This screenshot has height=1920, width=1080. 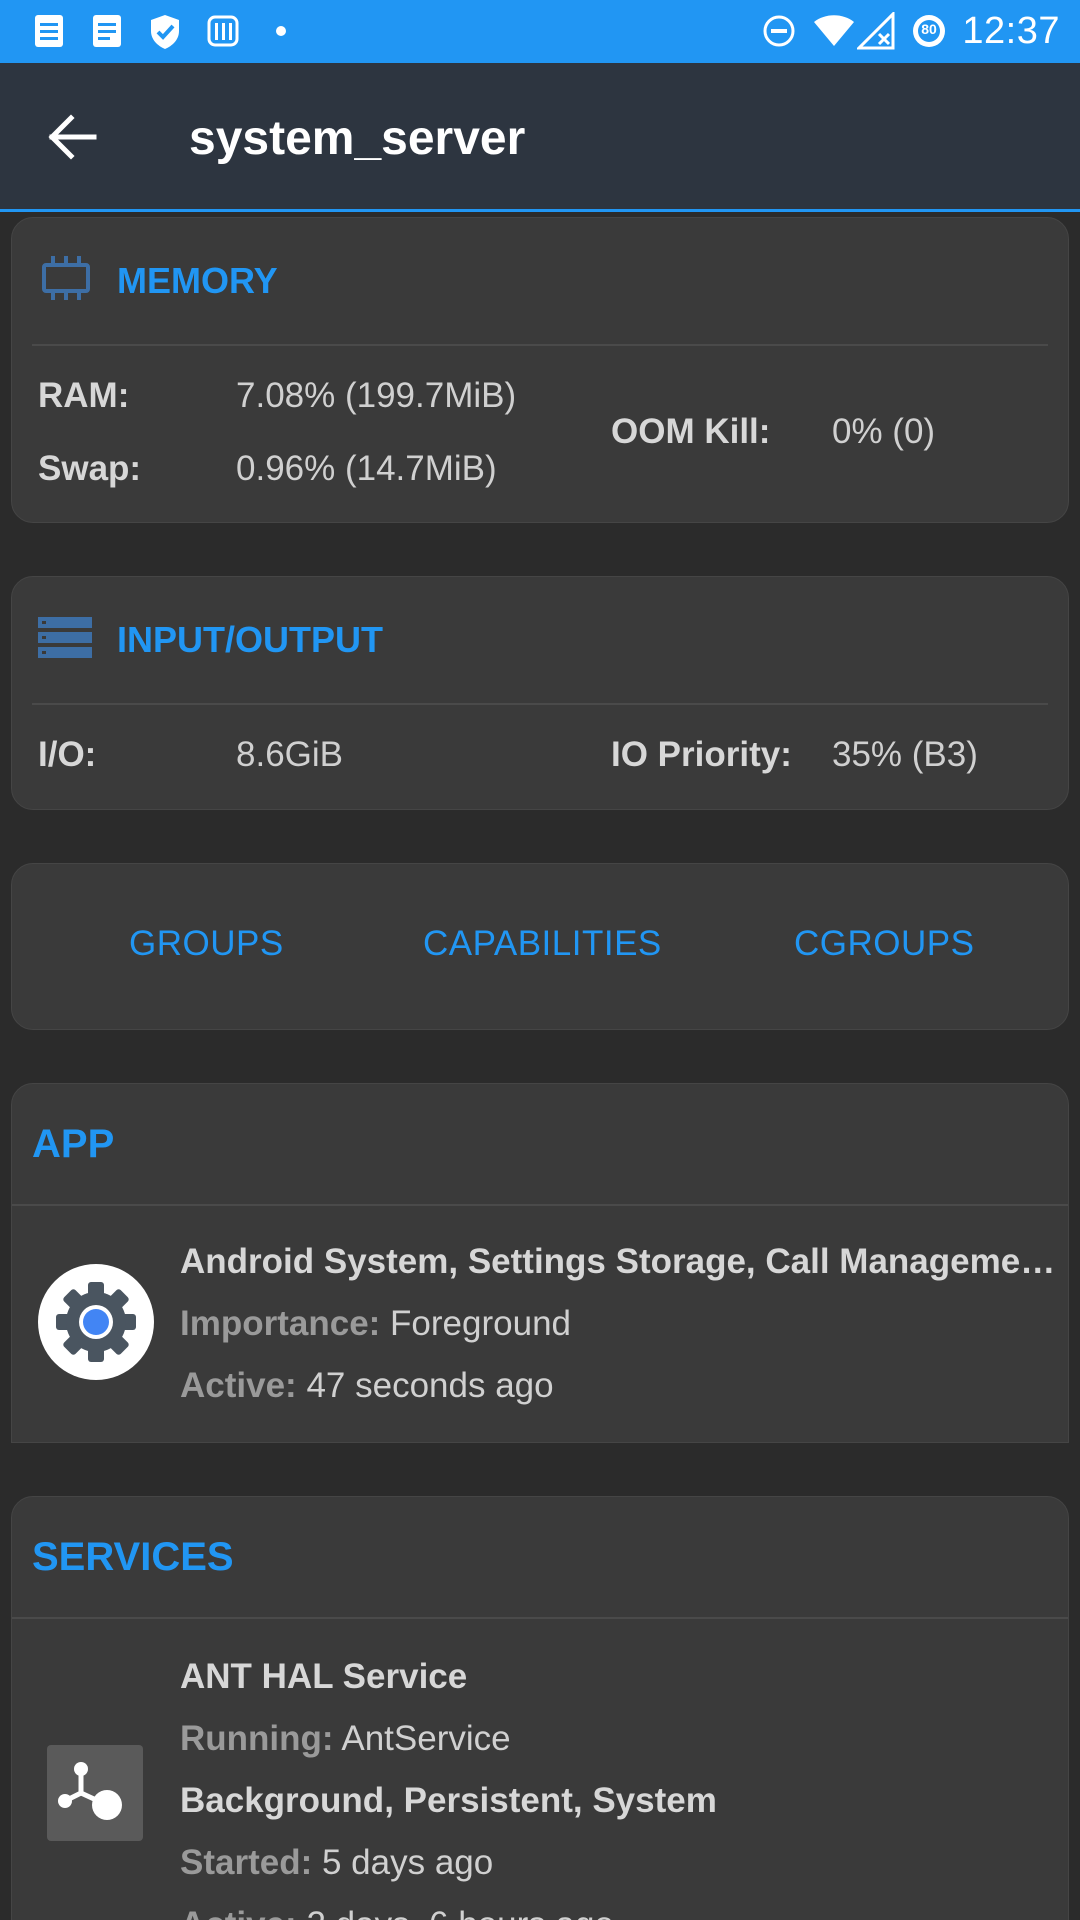 What do you see at coordinates (107, 31) in the screenshot?
I see `document-icon` at bounding box center [107, 31].